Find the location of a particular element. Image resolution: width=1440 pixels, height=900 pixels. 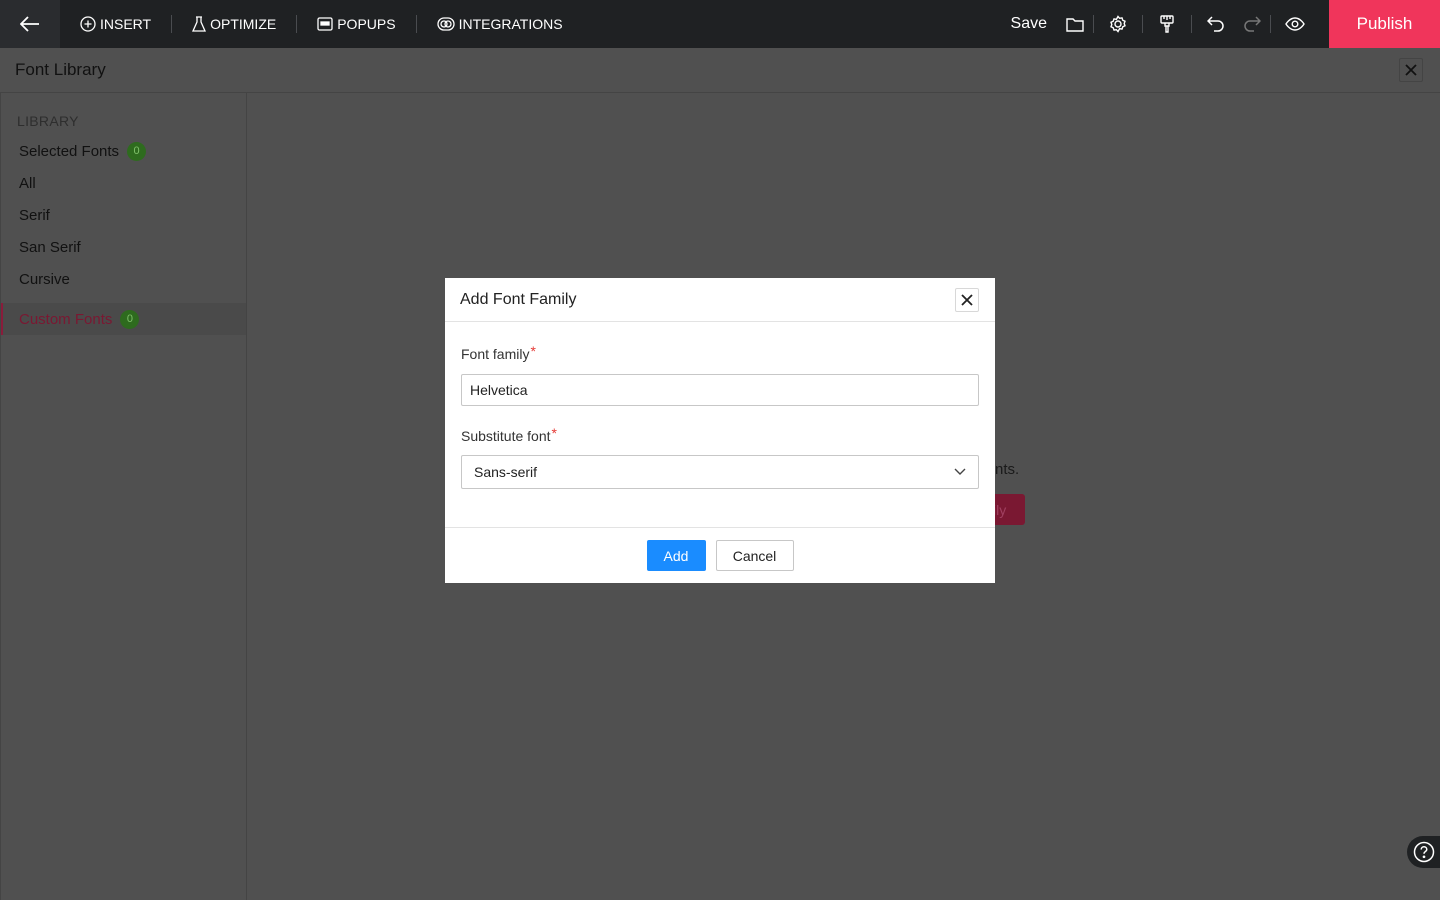

sidebar-item-label: Selected Fonts is located at coordinates (69, 151).